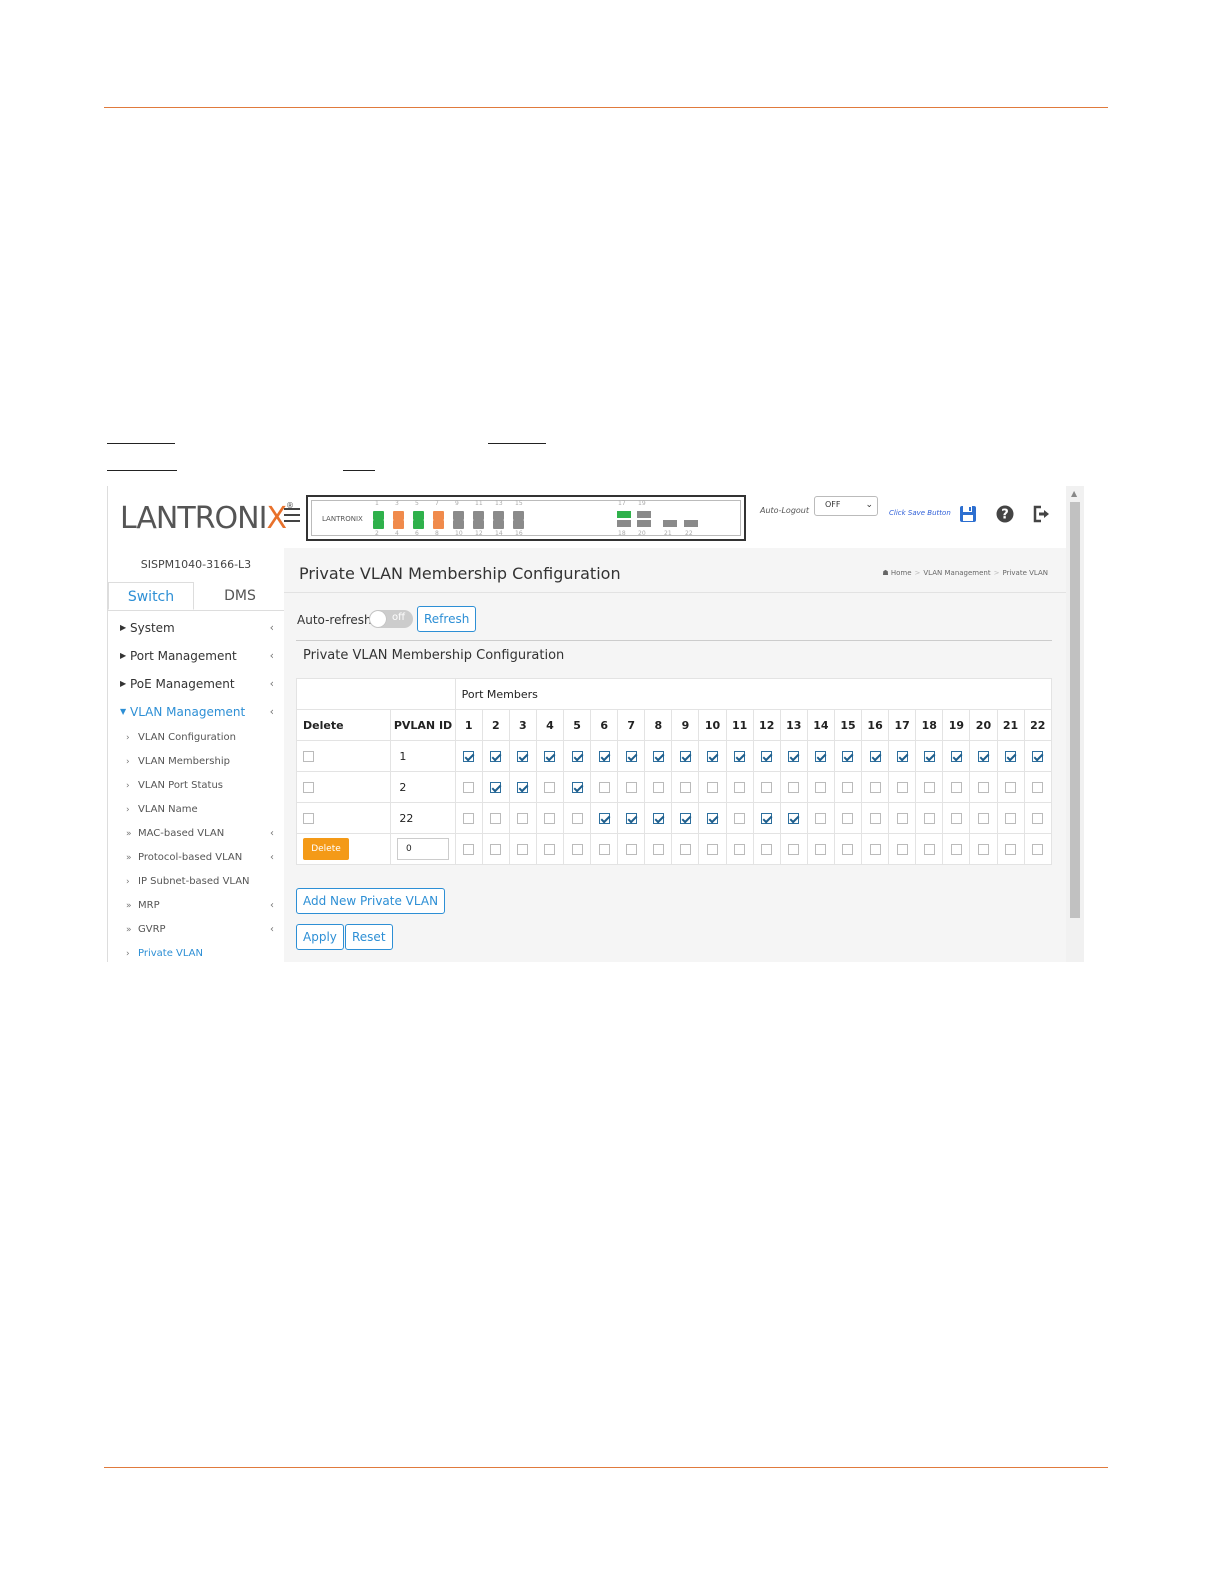  What do you see at coordinates (196, 786) in the screenshot?
I see `sidebar-sub-vlan-port-status: › VLAN Port Status` at bounding box center [196, 786].